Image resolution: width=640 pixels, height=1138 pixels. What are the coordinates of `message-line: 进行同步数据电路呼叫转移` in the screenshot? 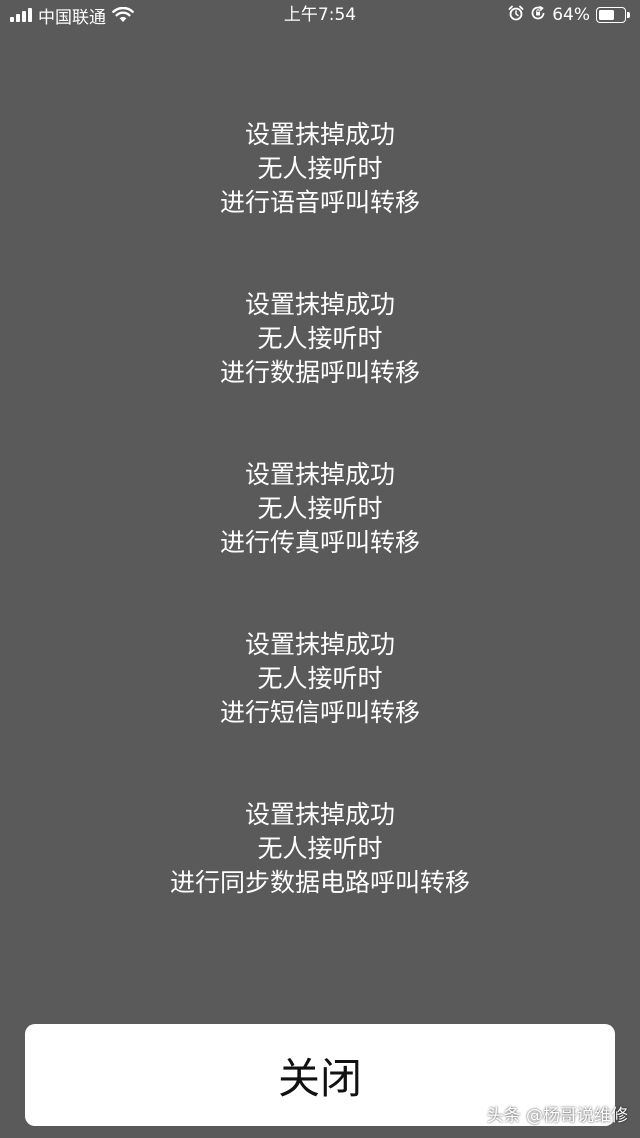 It's located at (319, 882).